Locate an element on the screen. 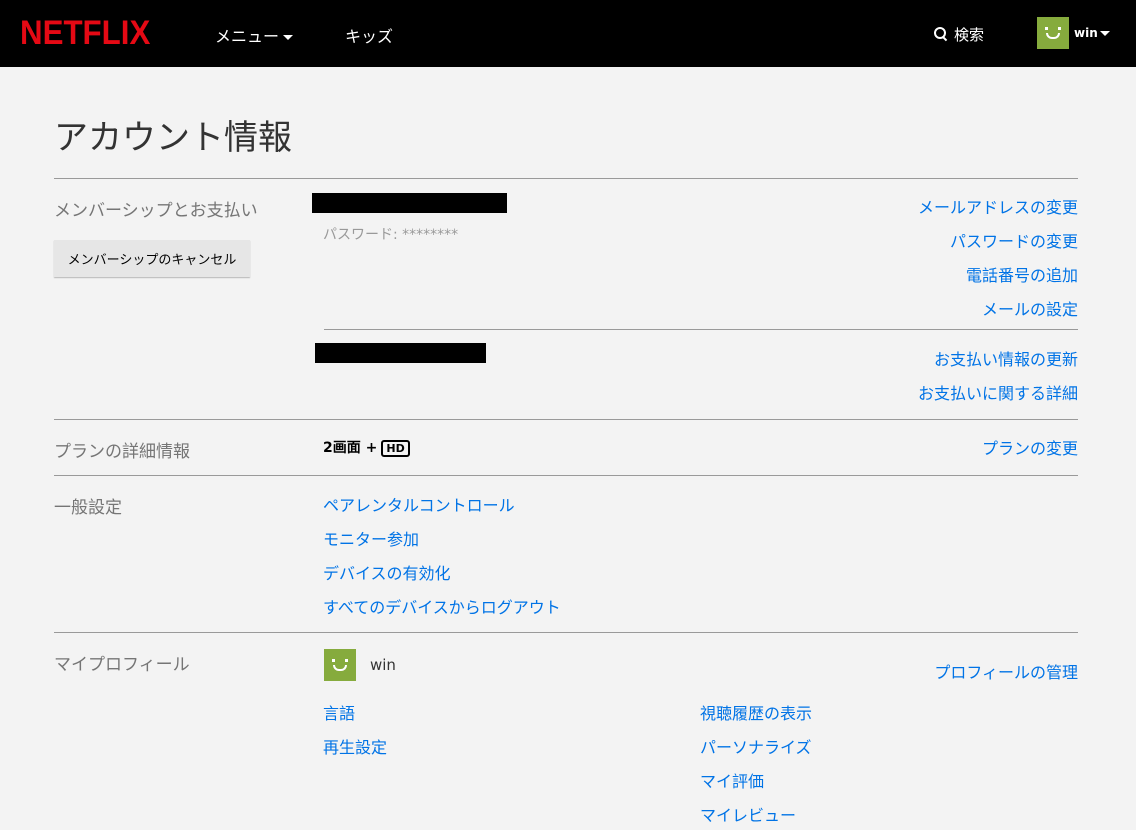 The width and height of the screenshot is (1136, 830). billing-details-link: お支払いに関する詳細 is located at coordinates (998, 392).